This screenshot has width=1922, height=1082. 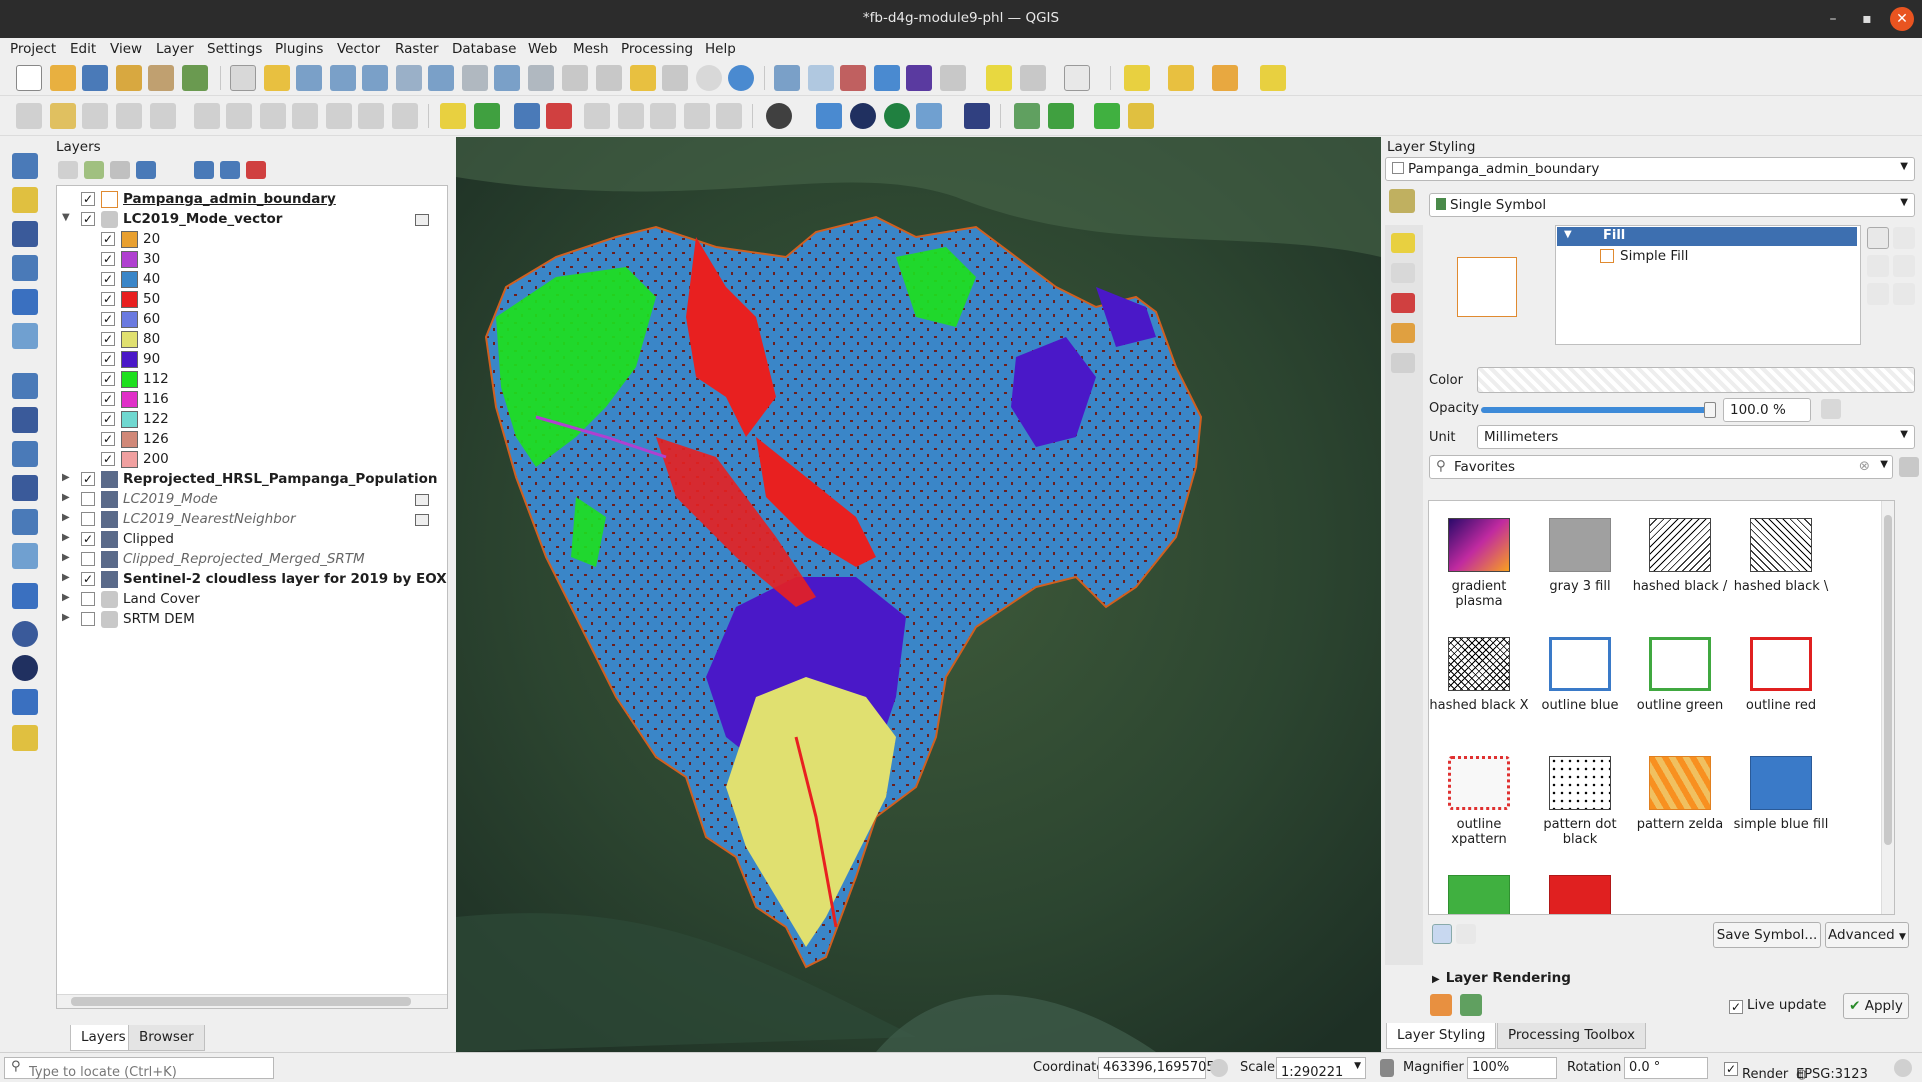 I want to click on rotate-label-icon, so click(x=663, y=116).